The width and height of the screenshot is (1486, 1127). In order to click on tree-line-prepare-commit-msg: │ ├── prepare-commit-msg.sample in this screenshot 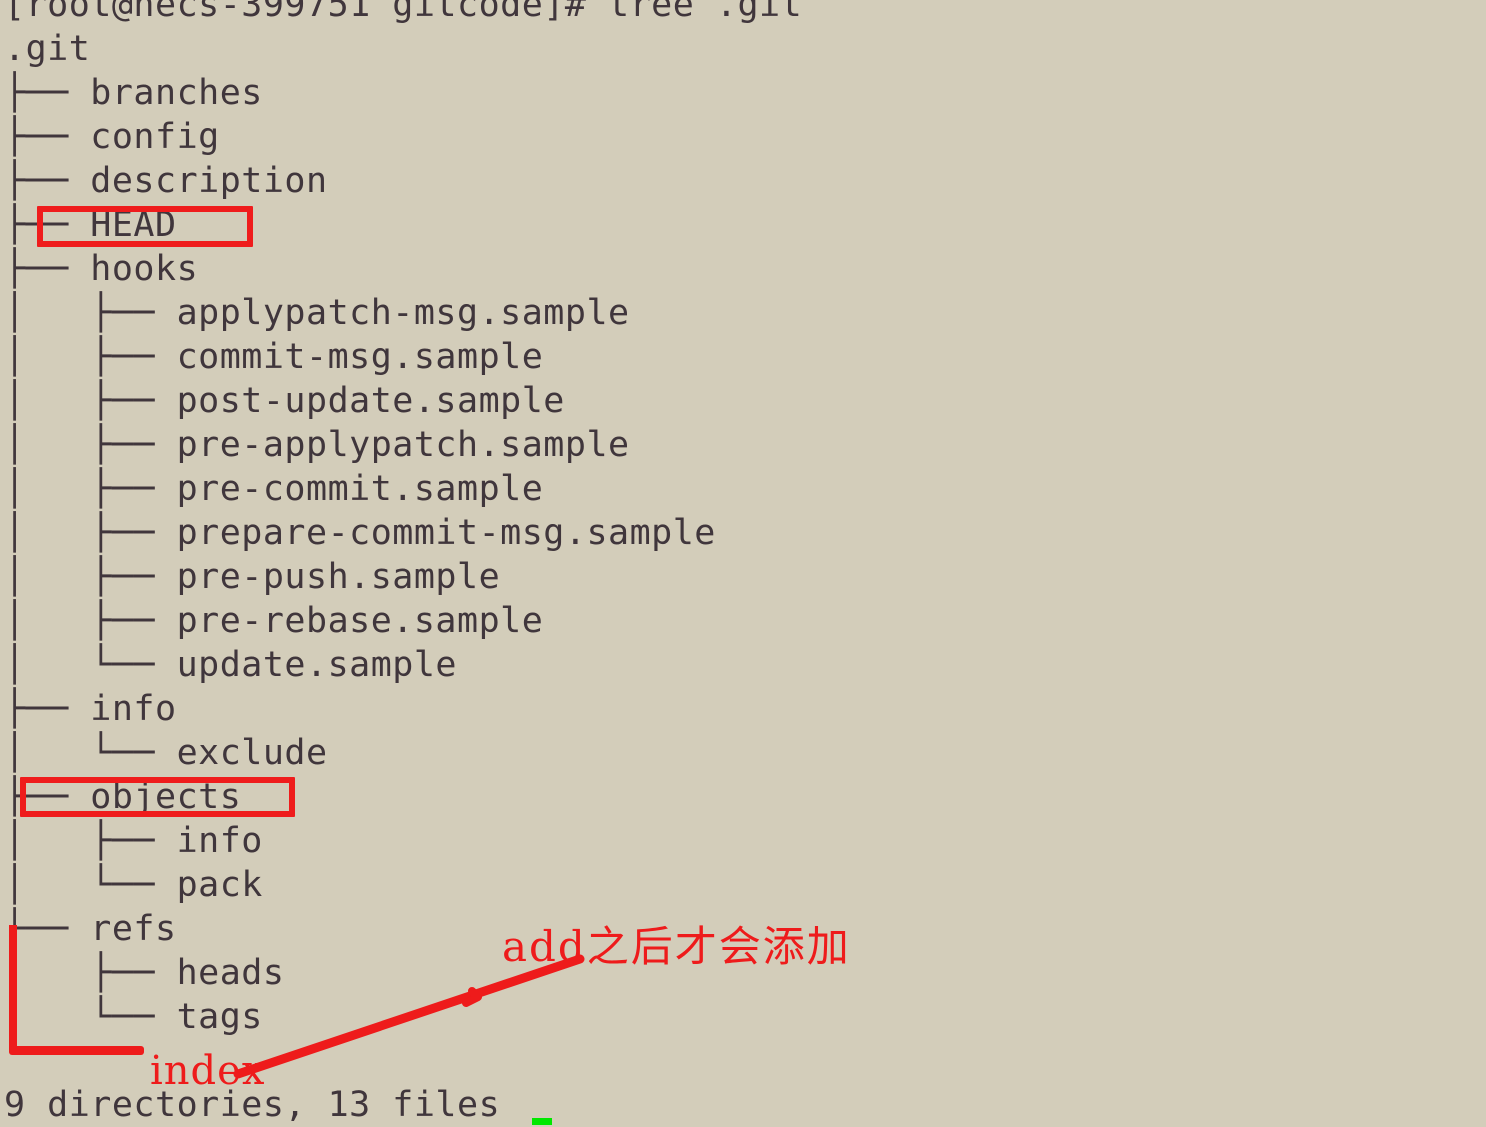, I will do `click(360, 533)`.